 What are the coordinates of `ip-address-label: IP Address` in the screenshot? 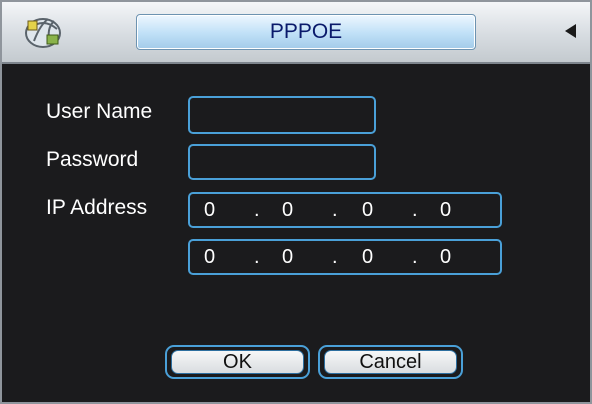 It's located at (97, 207).